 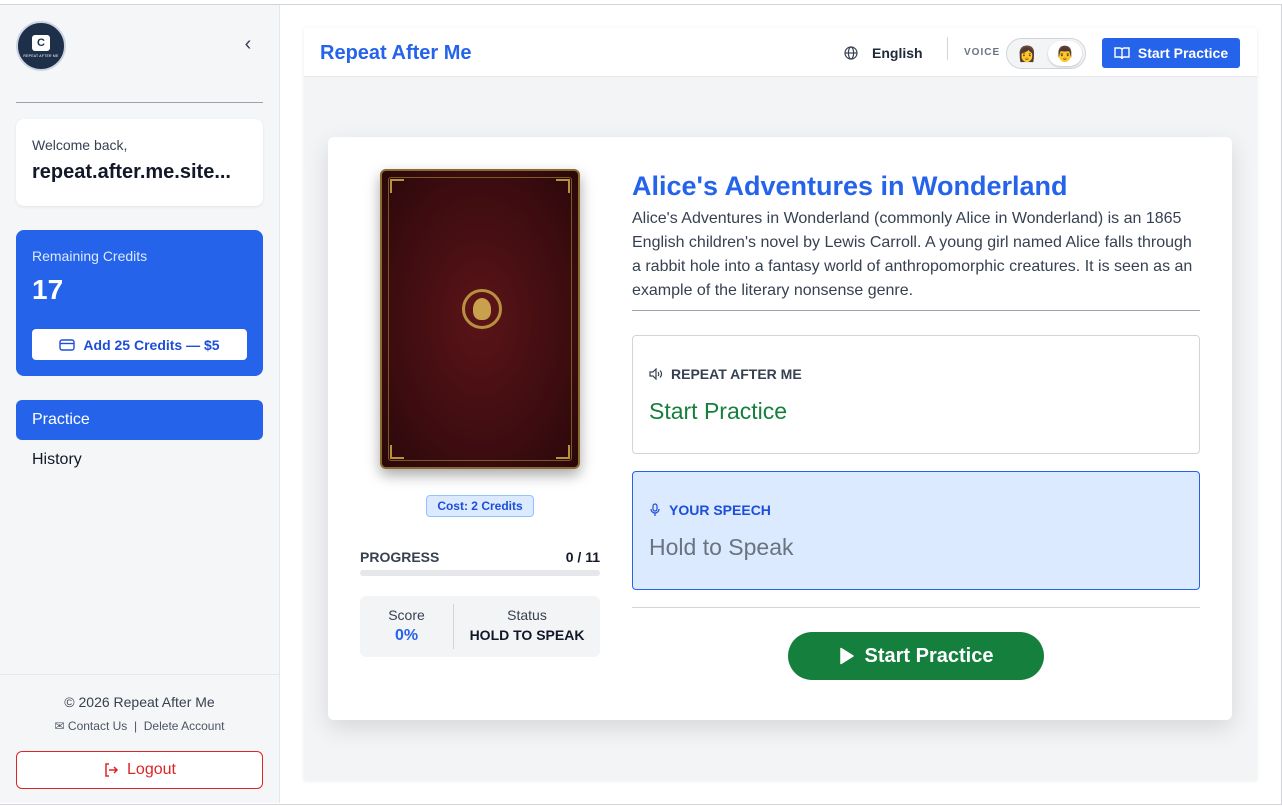 What do you see at coordinates (897, 53) in the screenshot?
I see `language-label: English` at bounding box center [897, 53].